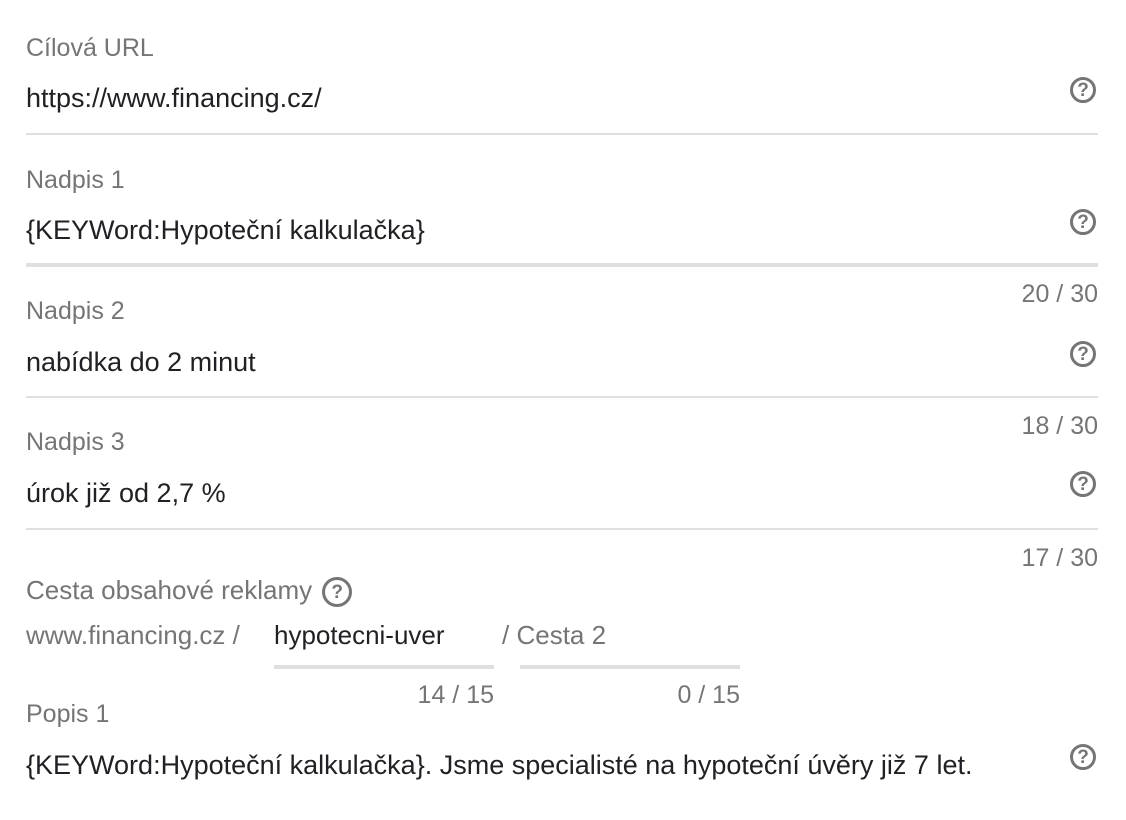 Image resolution: width=1126 pixels, height=820 pixels. I want to click on path-2-separator: / Cesta 2, so click(554, 635).